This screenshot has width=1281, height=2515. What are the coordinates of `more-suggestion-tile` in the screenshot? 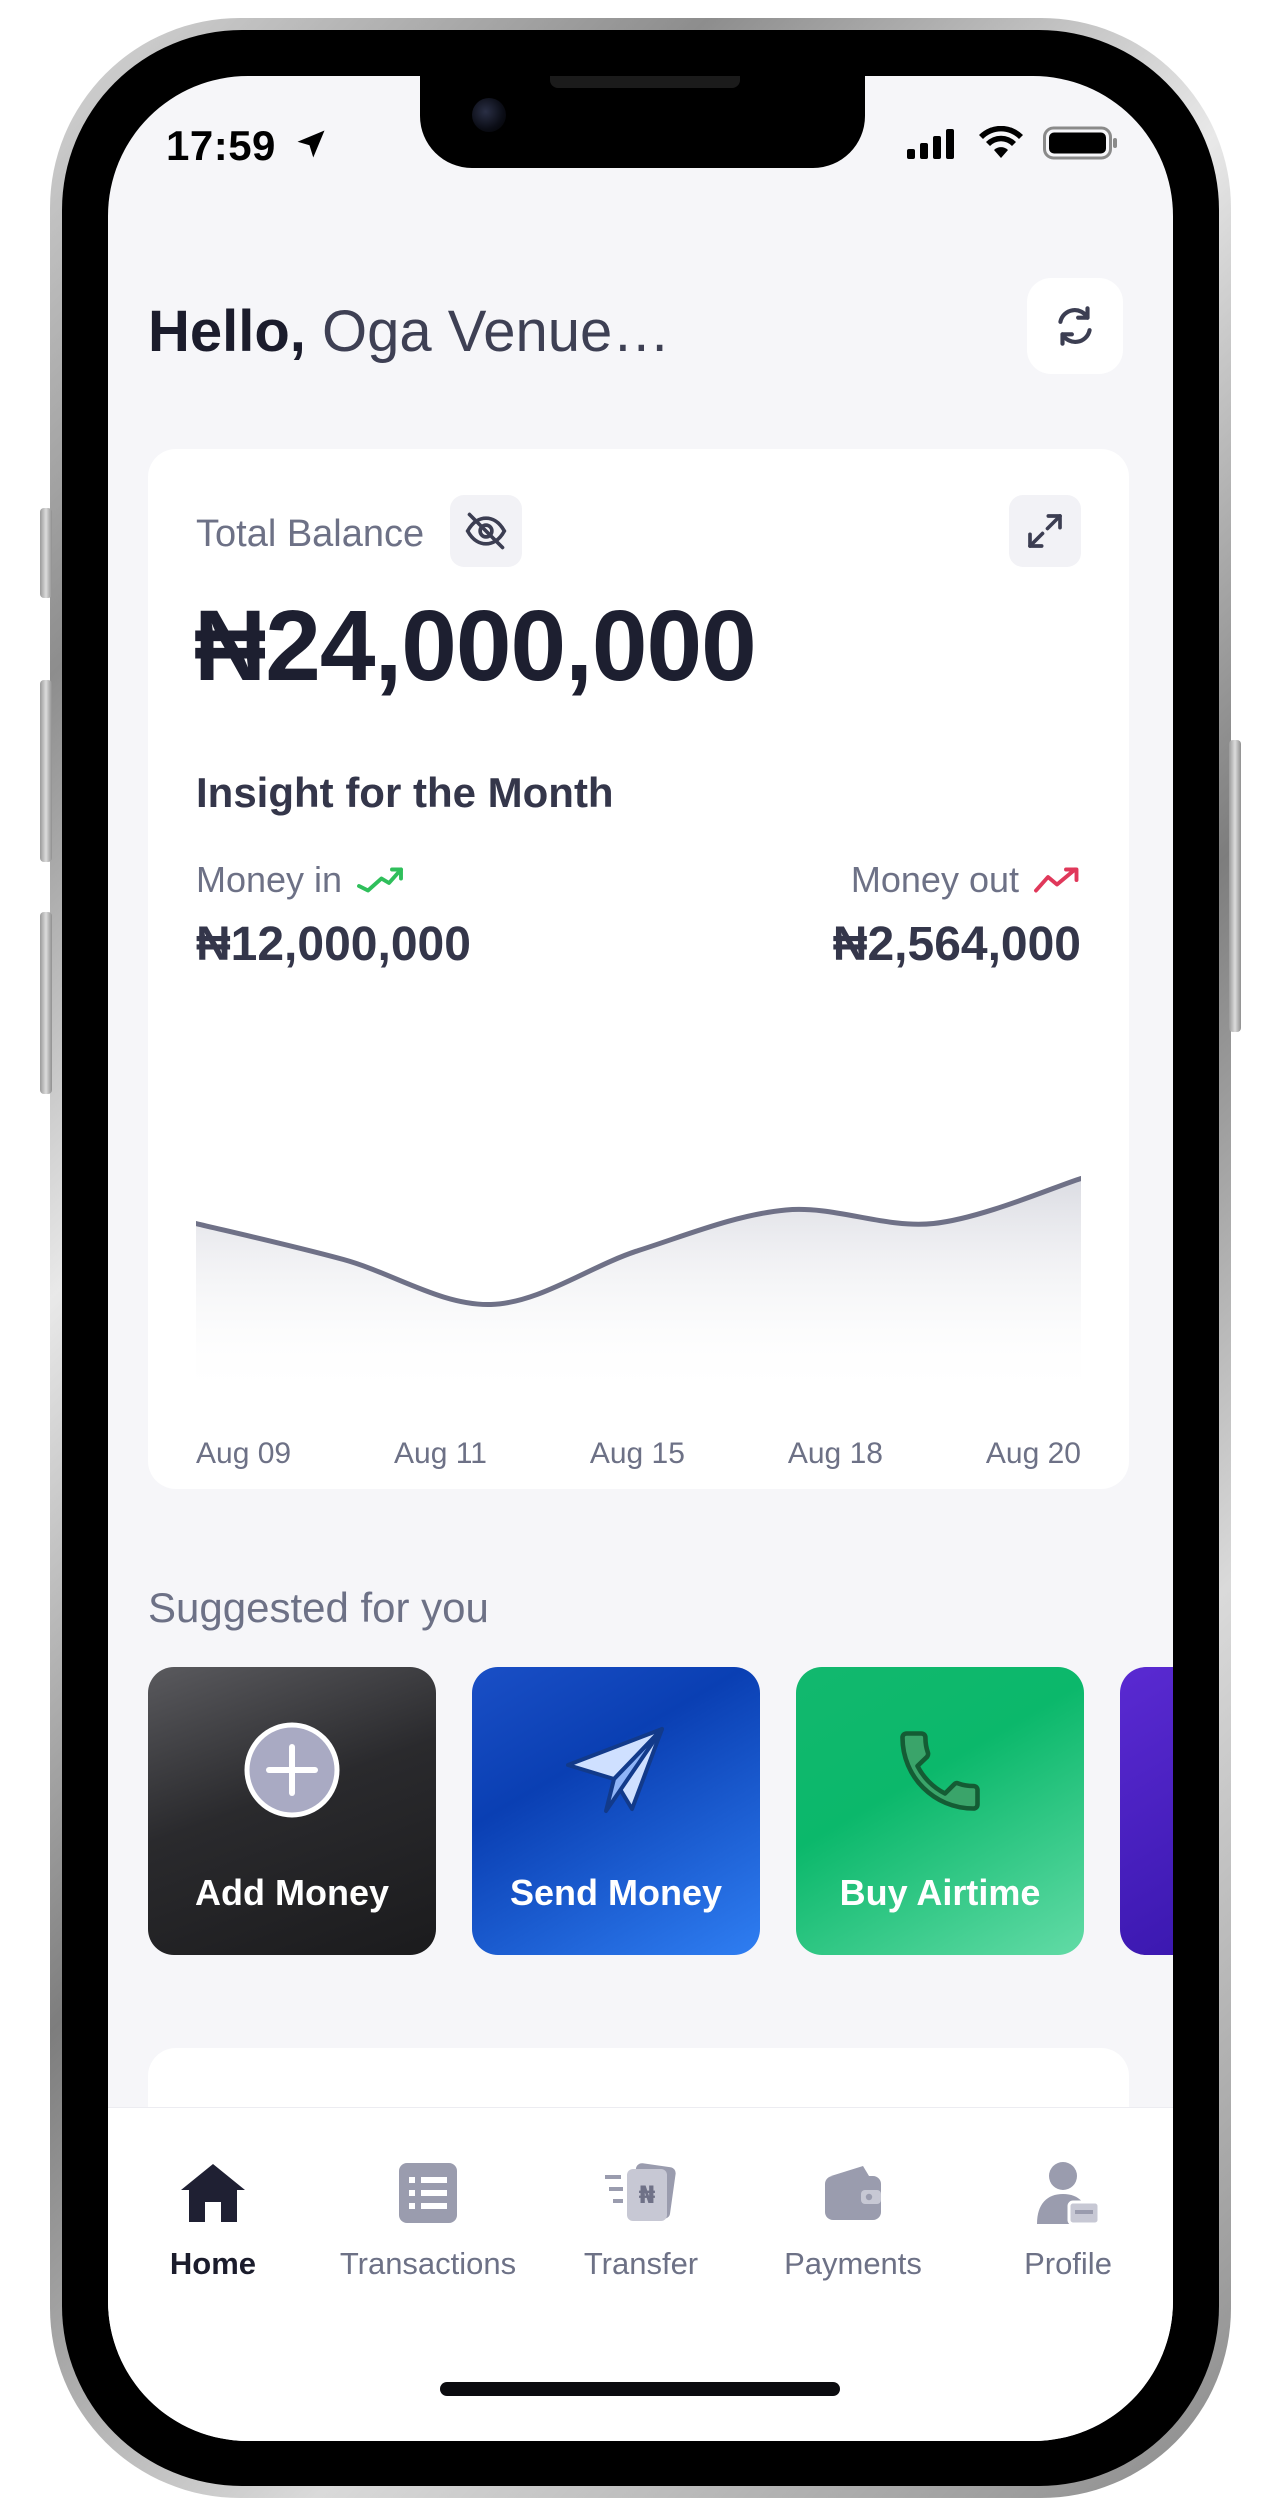 It's located at (1146, 1811).